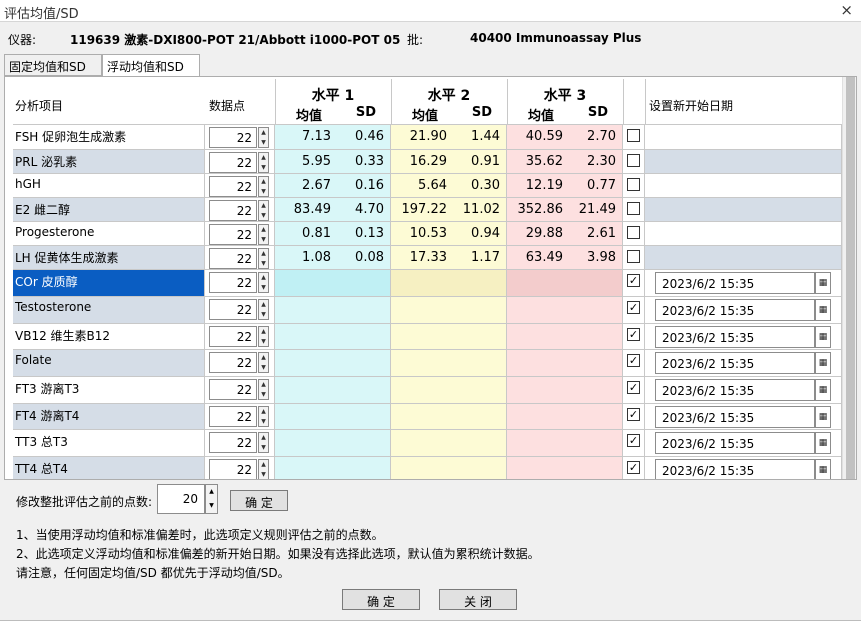  I want to click on analyte-name: VB12 维生素B12, so click(109, 337).